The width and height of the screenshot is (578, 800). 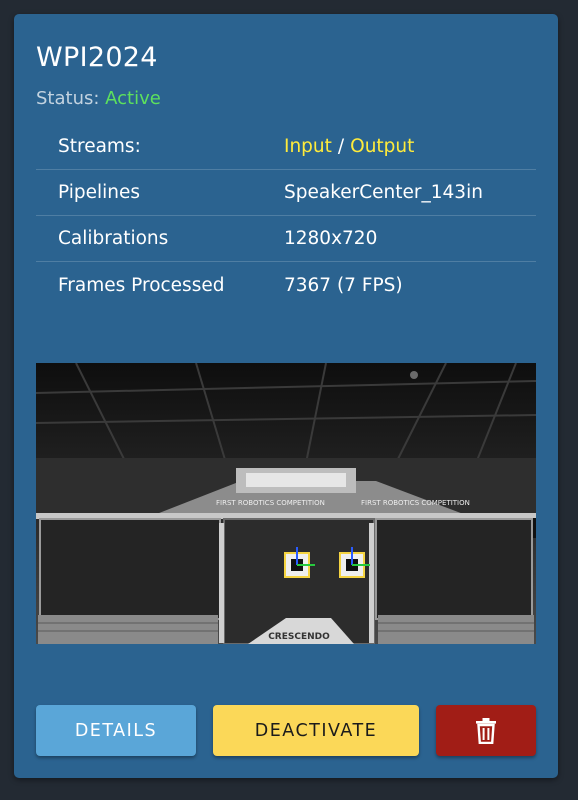 I want to click on pipelines-label: Pipelines, so click(x=99, y=192).